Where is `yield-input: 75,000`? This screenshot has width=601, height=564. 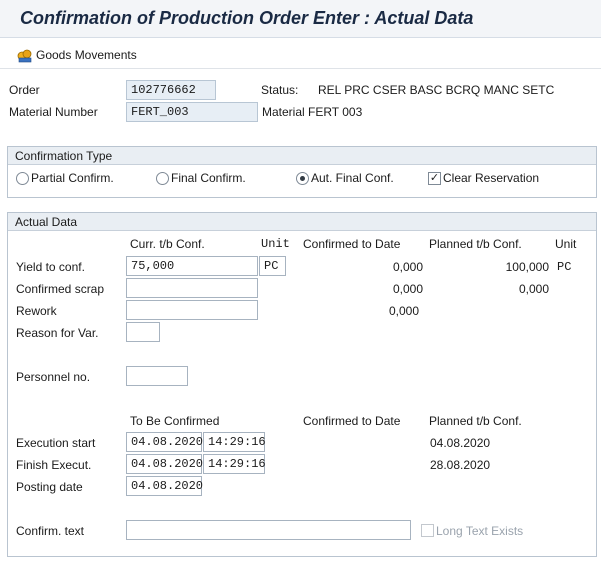
yield-input: 75,000 is located at coordinates (192, 266).